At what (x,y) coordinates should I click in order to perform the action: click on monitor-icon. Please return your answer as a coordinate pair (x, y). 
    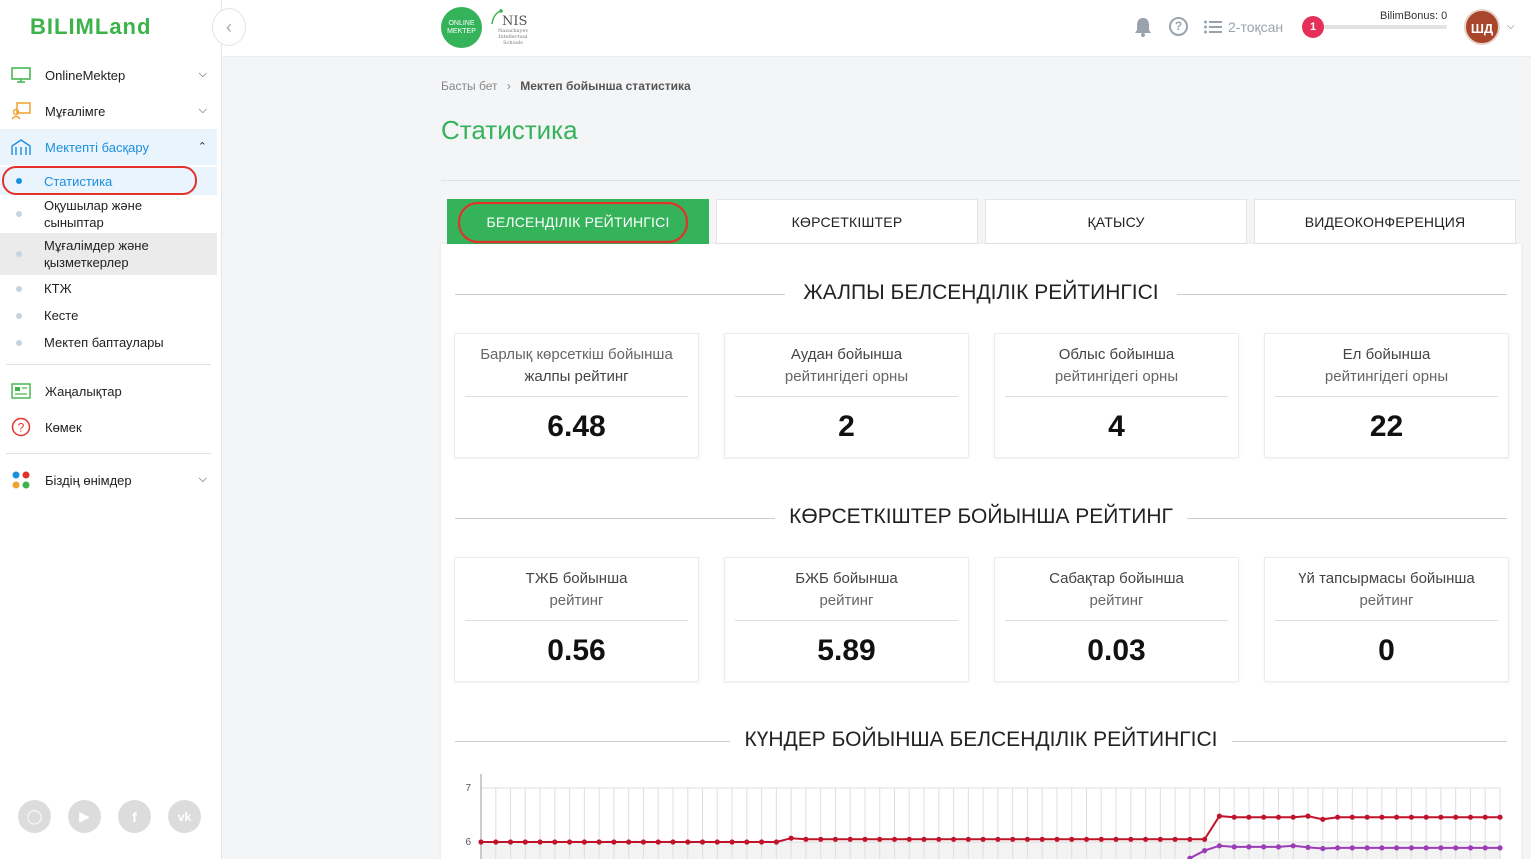
    Looking at the image, I should click on (21, 75).